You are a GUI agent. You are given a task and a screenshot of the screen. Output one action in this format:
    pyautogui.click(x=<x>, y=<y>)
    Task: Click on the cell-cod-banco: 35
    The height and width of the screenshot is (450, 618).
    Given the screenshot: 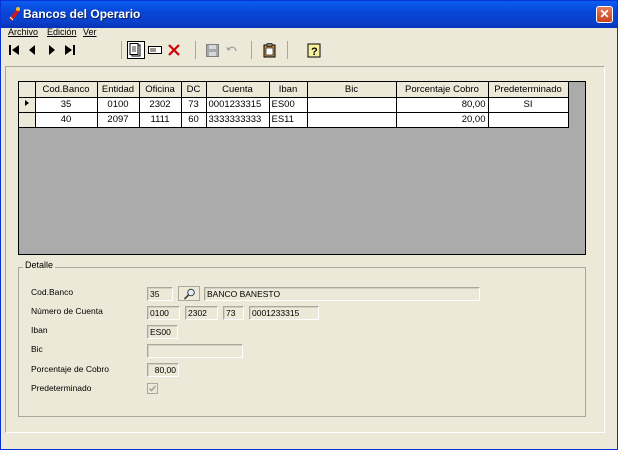 What is the action you would take?
    pyautogui.click(x=66, y=105)
    